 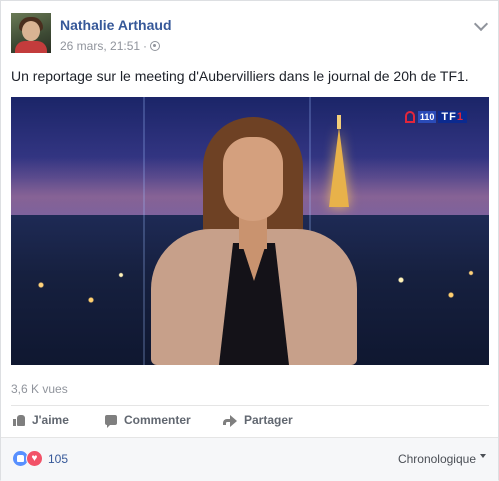 What do you see at coordinates (268, 420) in the screenshot?
I see `share-label: Partager` at bounding box center [268, 420].